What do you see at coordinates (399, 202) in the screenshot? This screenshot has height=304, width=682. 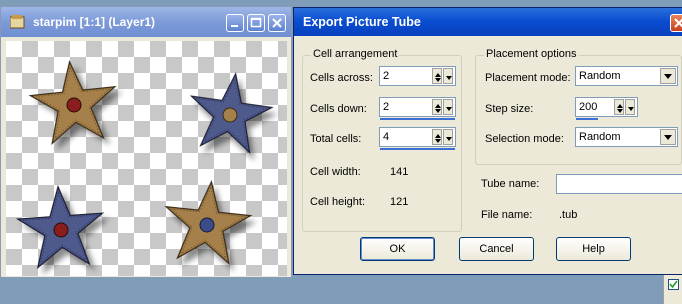 I see `cell-height-value: 121` at bounding box center [399, 202].